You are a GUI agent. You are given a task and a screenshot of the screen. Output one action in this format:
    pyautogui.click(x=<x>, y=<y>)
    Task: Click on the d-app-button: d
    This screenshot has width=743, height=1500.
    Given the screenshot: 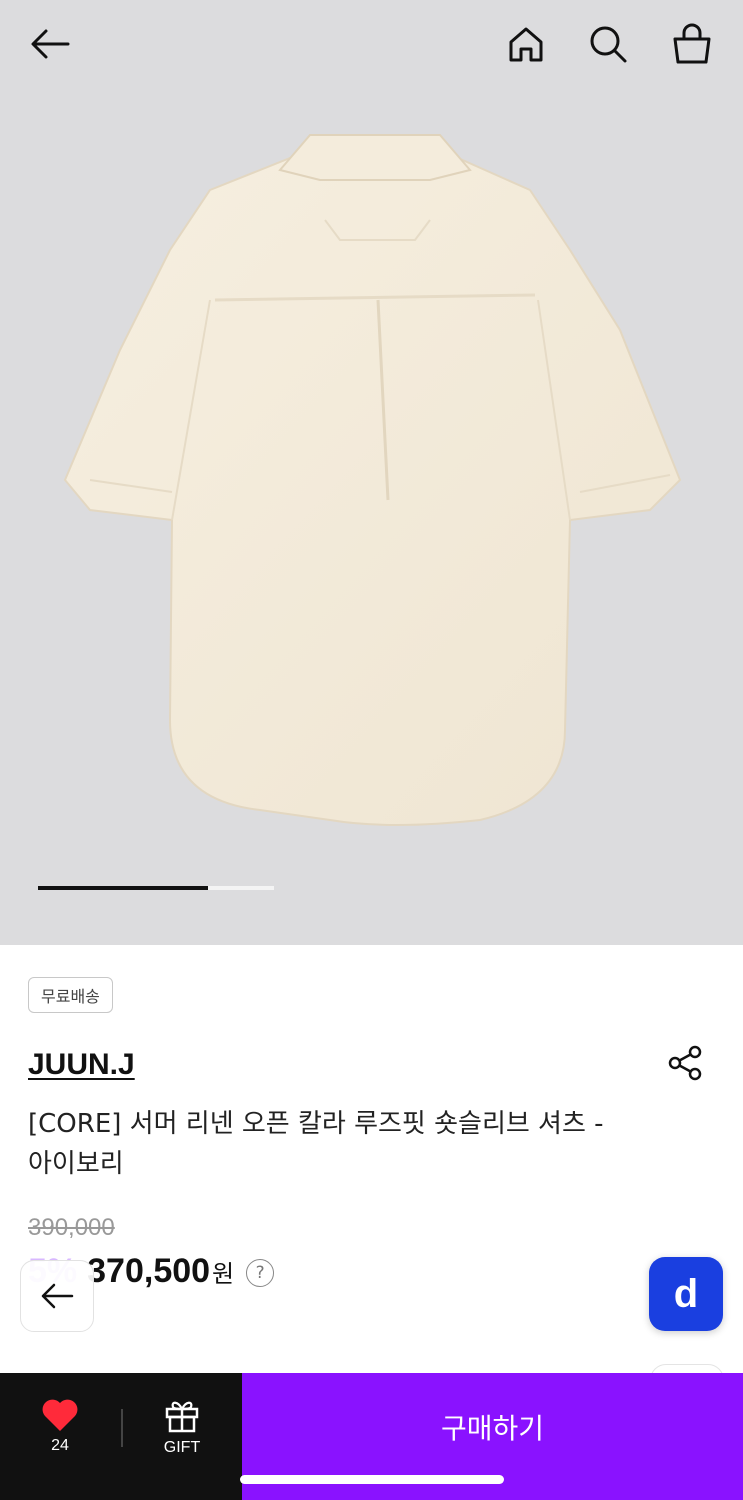 What is the action you would take?
    pyautogui.click(x=686, y=1294)
    